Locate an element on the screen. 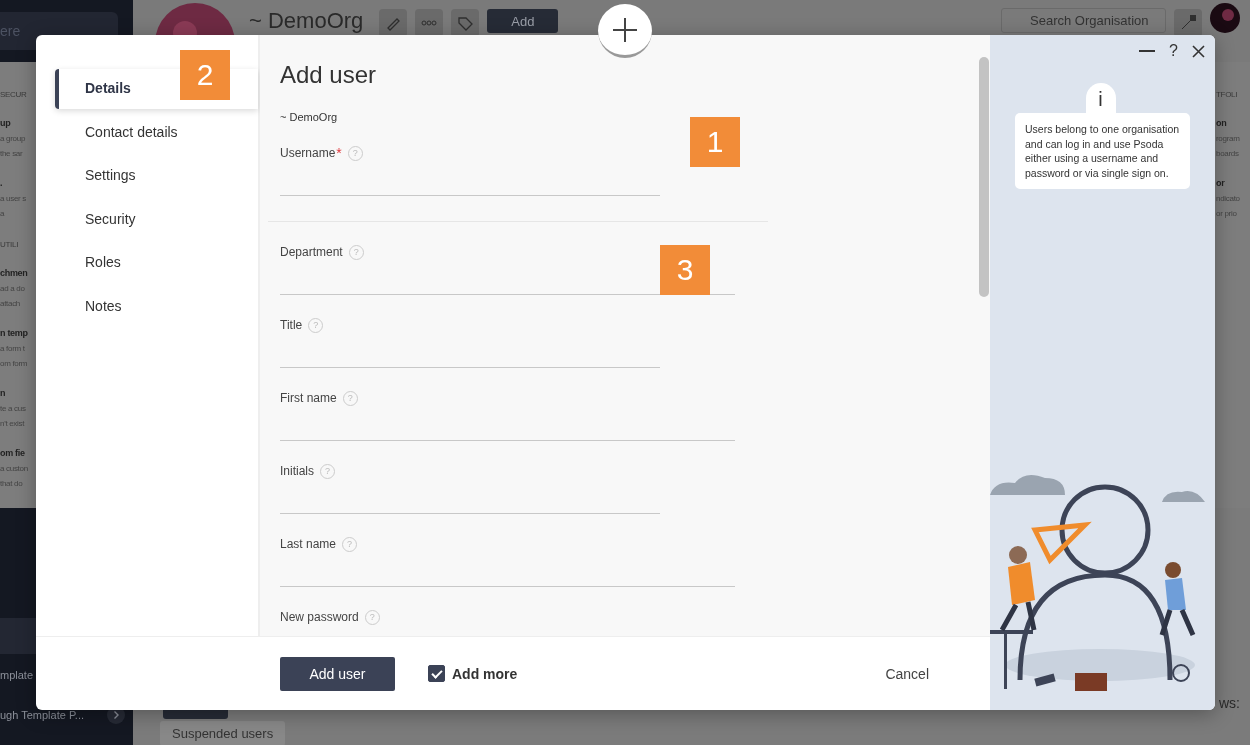 The image size is (1250, 745). search-field: Search Organisation is located at coordinates (1083, 20).